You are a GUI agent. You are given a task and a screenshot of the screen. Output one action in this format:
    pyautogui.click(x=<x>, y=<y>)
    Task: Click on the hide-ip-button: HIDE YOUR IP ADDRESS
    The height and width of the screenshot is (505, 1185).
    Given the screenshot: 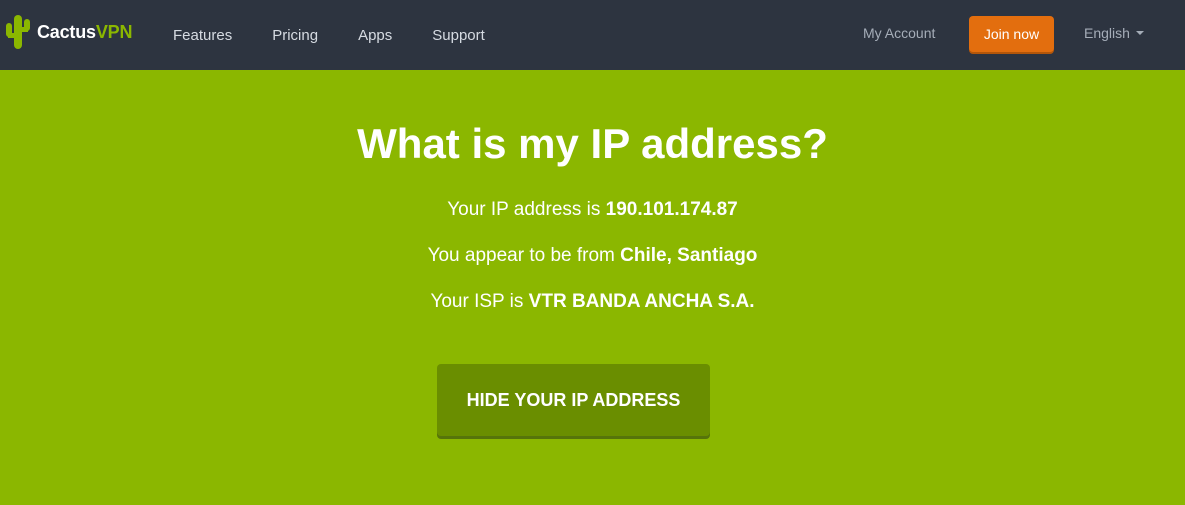 What is the action you would take?
    pyautogui.click(x=573, y=400)
    